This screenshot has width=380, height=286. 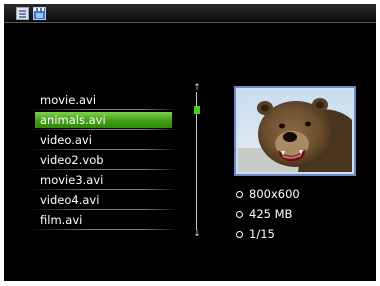 I want to click on file-list-item-selected: animals.avi, so click(x=105, y=120).